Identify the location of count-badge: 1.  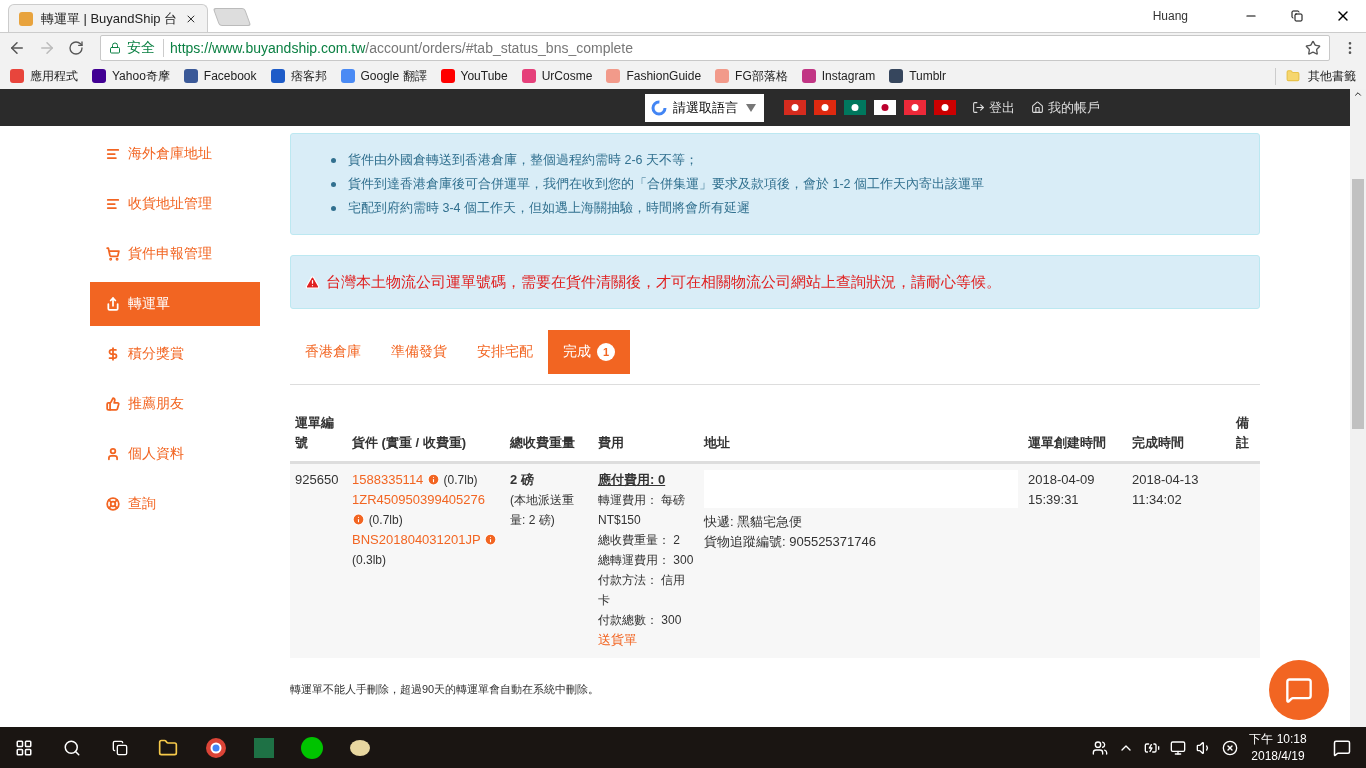
(606, 352).